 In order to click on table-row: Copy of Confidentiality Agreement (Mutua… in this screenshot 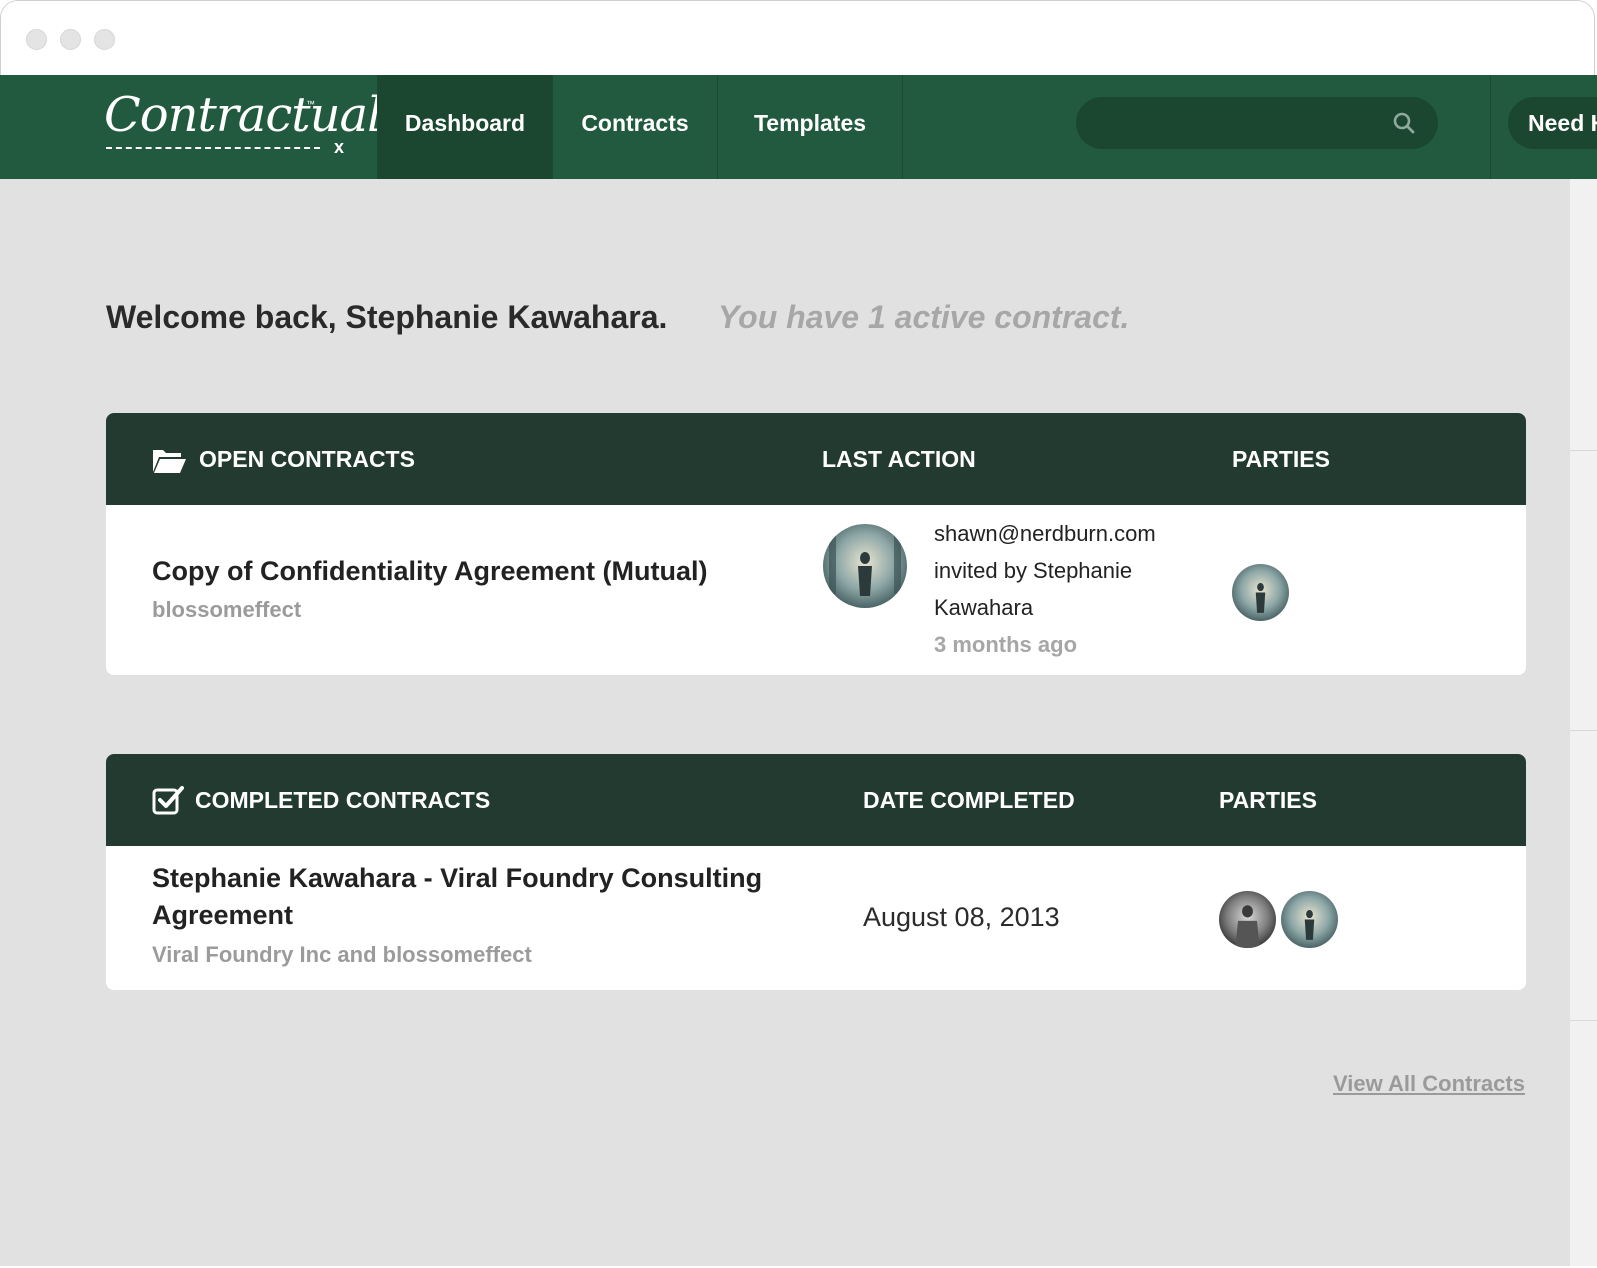, I will do `click(816, 590)`.